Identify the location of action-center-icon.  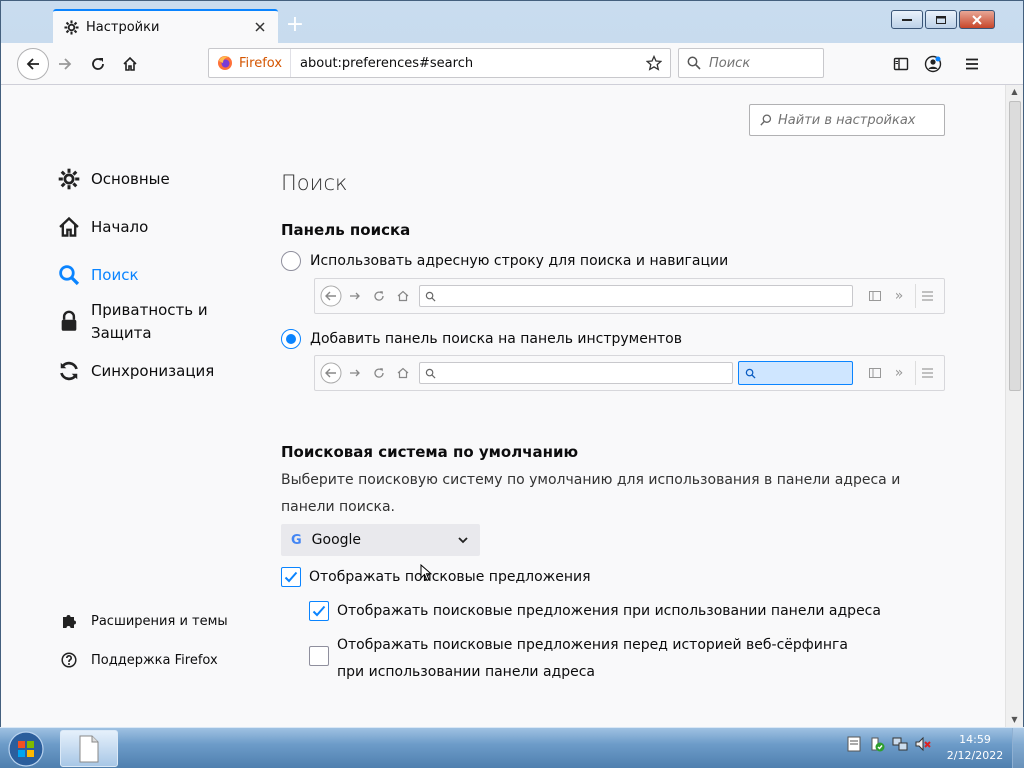
(877, 744).